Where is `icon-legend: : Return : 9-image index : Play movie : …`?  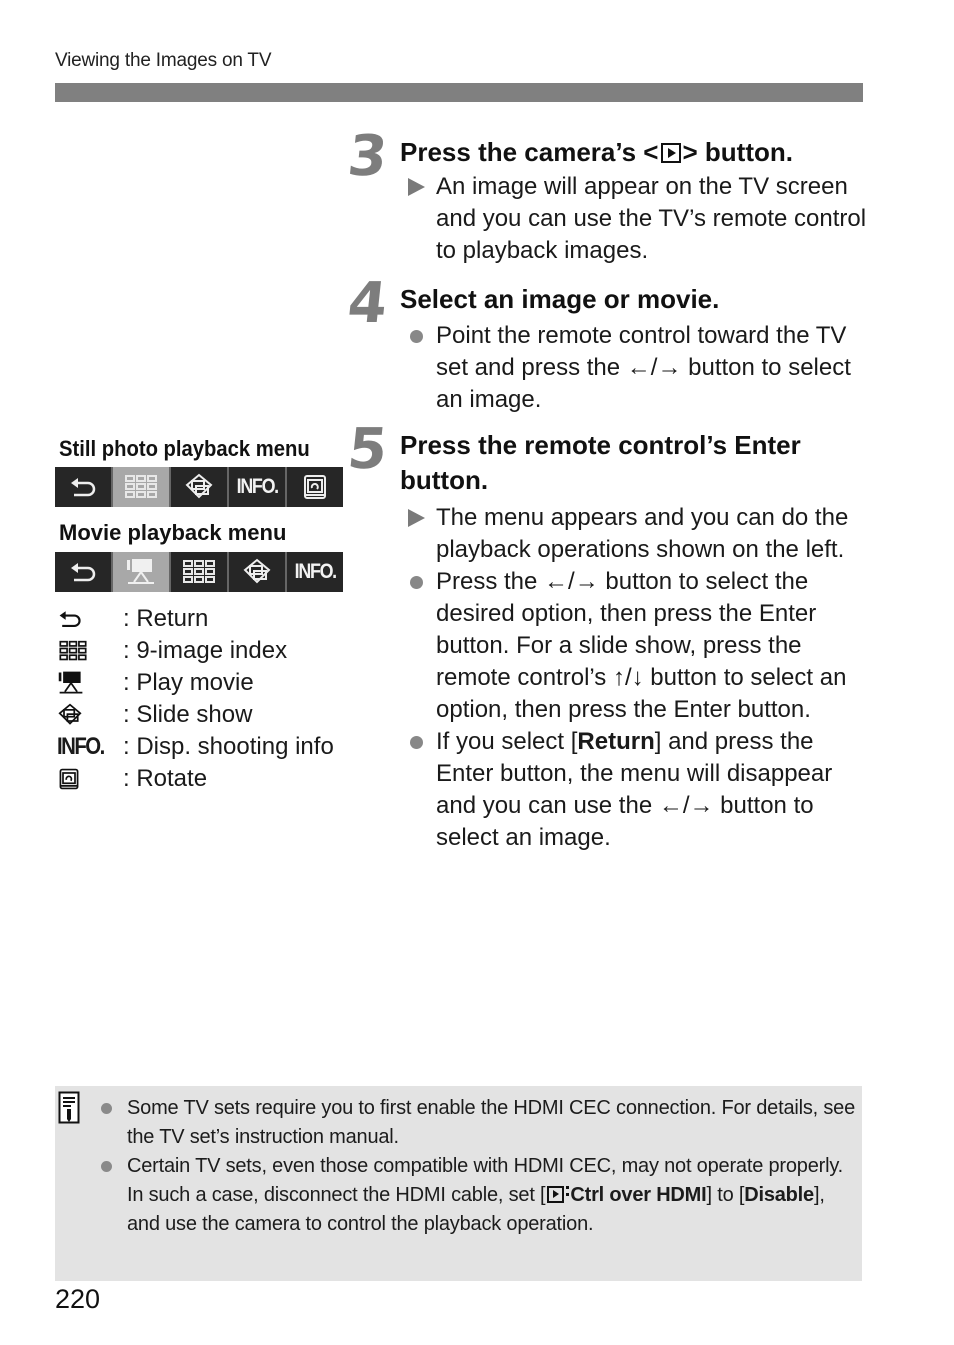
icon-legend: : Return : 9-image index : Play movie : … is located at coordinates (207, 699).